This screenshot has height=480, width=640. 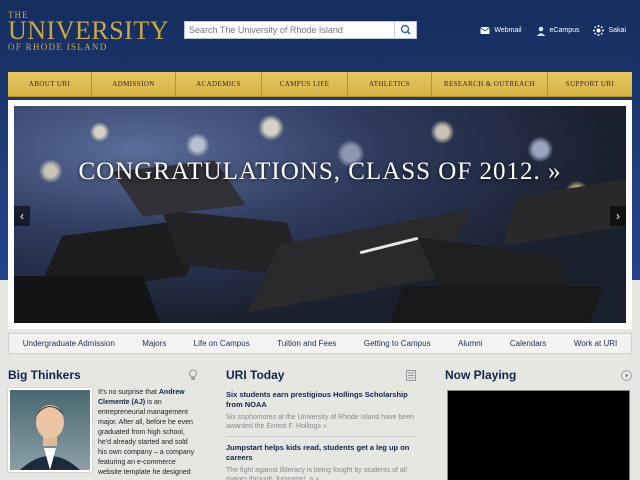 What do you see at coordinates (411, 375) in the screenshot?
I see `newspaper-icon` at bounding box center [411, 375].